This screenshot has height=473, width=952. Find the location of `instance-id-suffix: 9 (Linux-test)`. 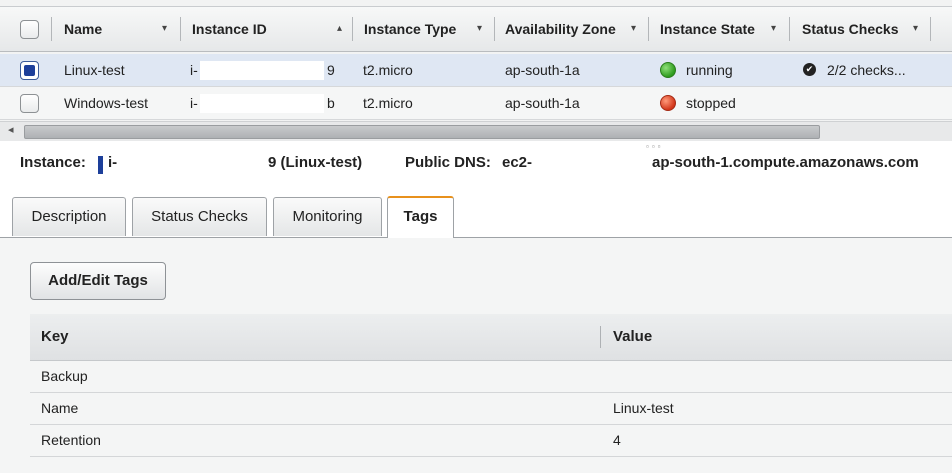

instance-id-suffix: 9 (Linux-test) is located at coordinates (315, 162).